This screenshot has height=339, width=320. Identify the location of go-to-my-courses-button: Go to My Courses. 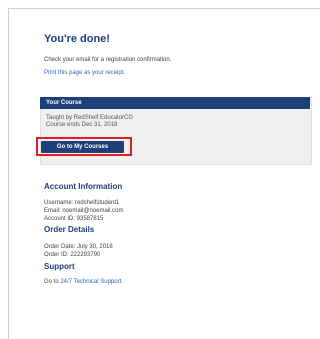
(82, 147).